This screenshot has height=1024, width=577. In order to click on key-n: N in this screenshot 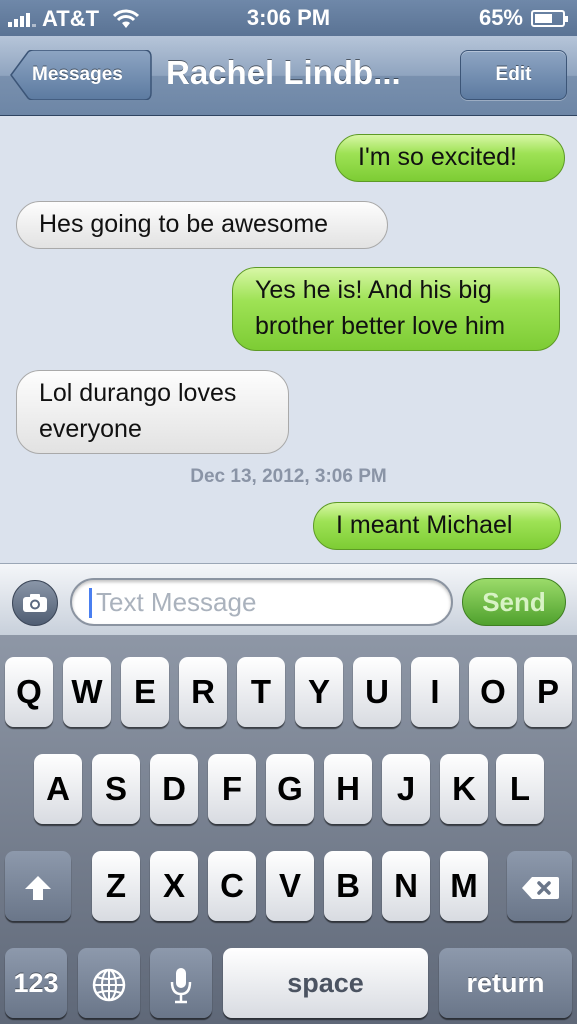, I will do `click(406, 886)`.